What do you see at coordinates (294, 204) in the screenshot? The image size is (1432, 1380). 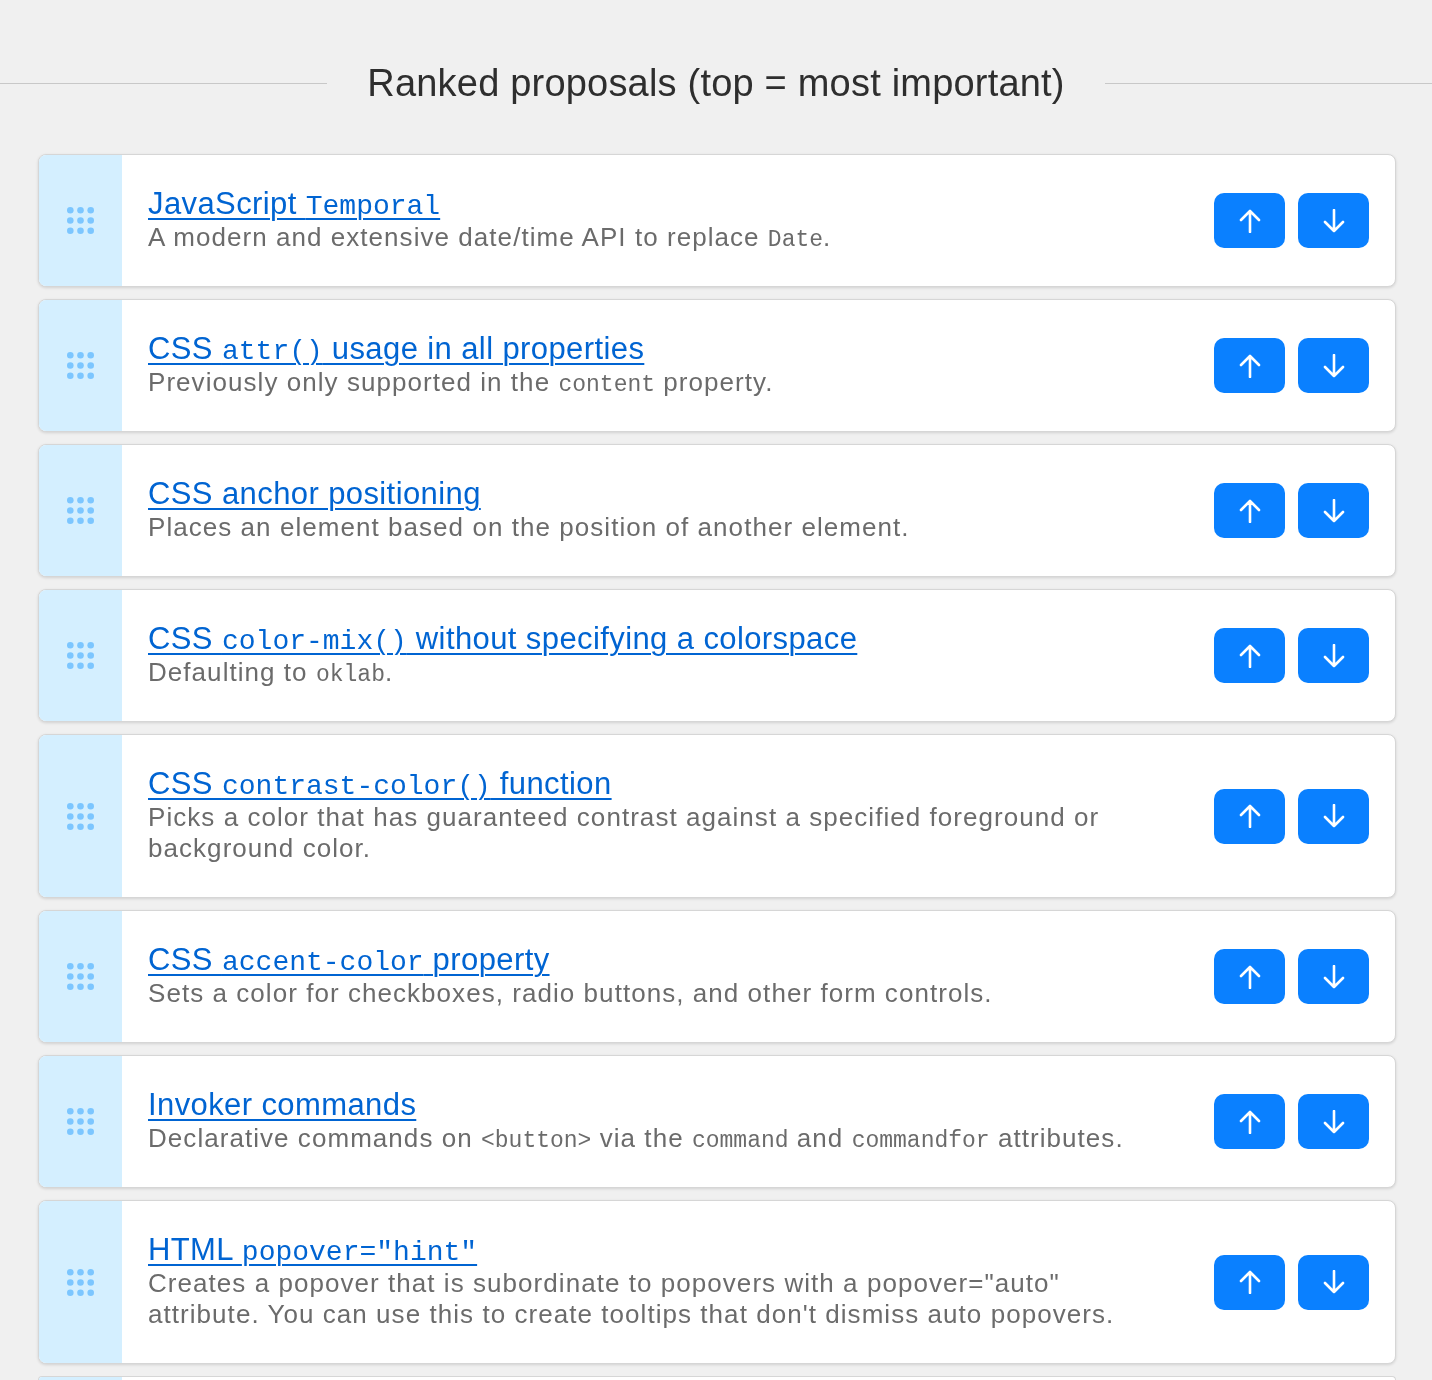 I see `proposal-title-link: JavaScript Temporal` at bounding box center [294, 204].